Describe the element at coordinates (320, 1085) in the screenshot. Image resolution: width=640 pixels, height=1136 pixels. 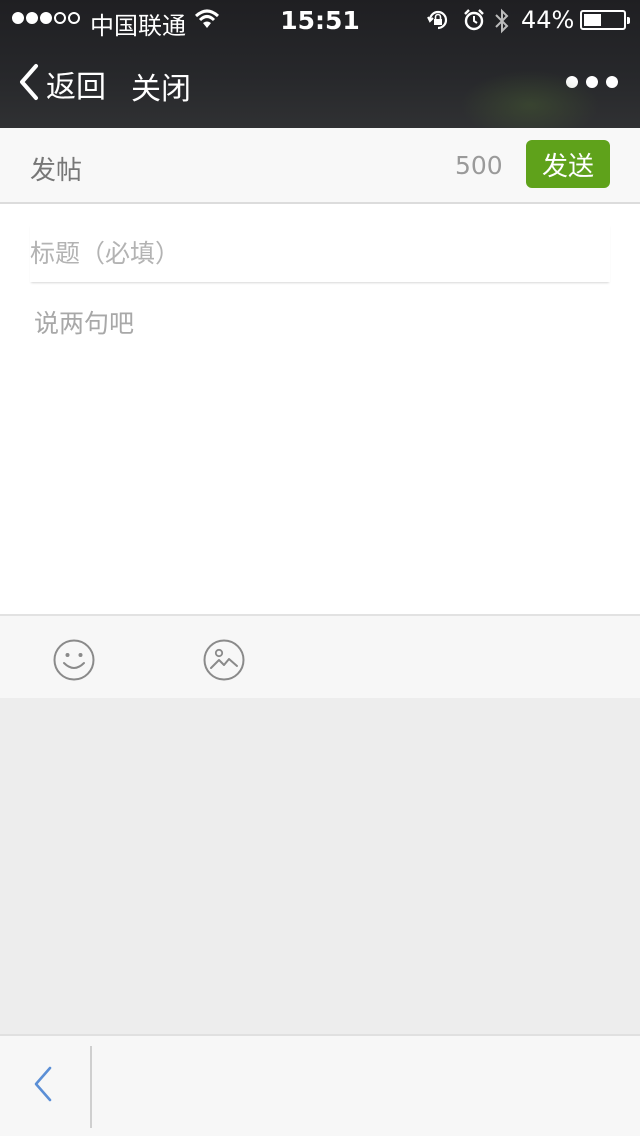
I see `browser-toolbar` at that location.